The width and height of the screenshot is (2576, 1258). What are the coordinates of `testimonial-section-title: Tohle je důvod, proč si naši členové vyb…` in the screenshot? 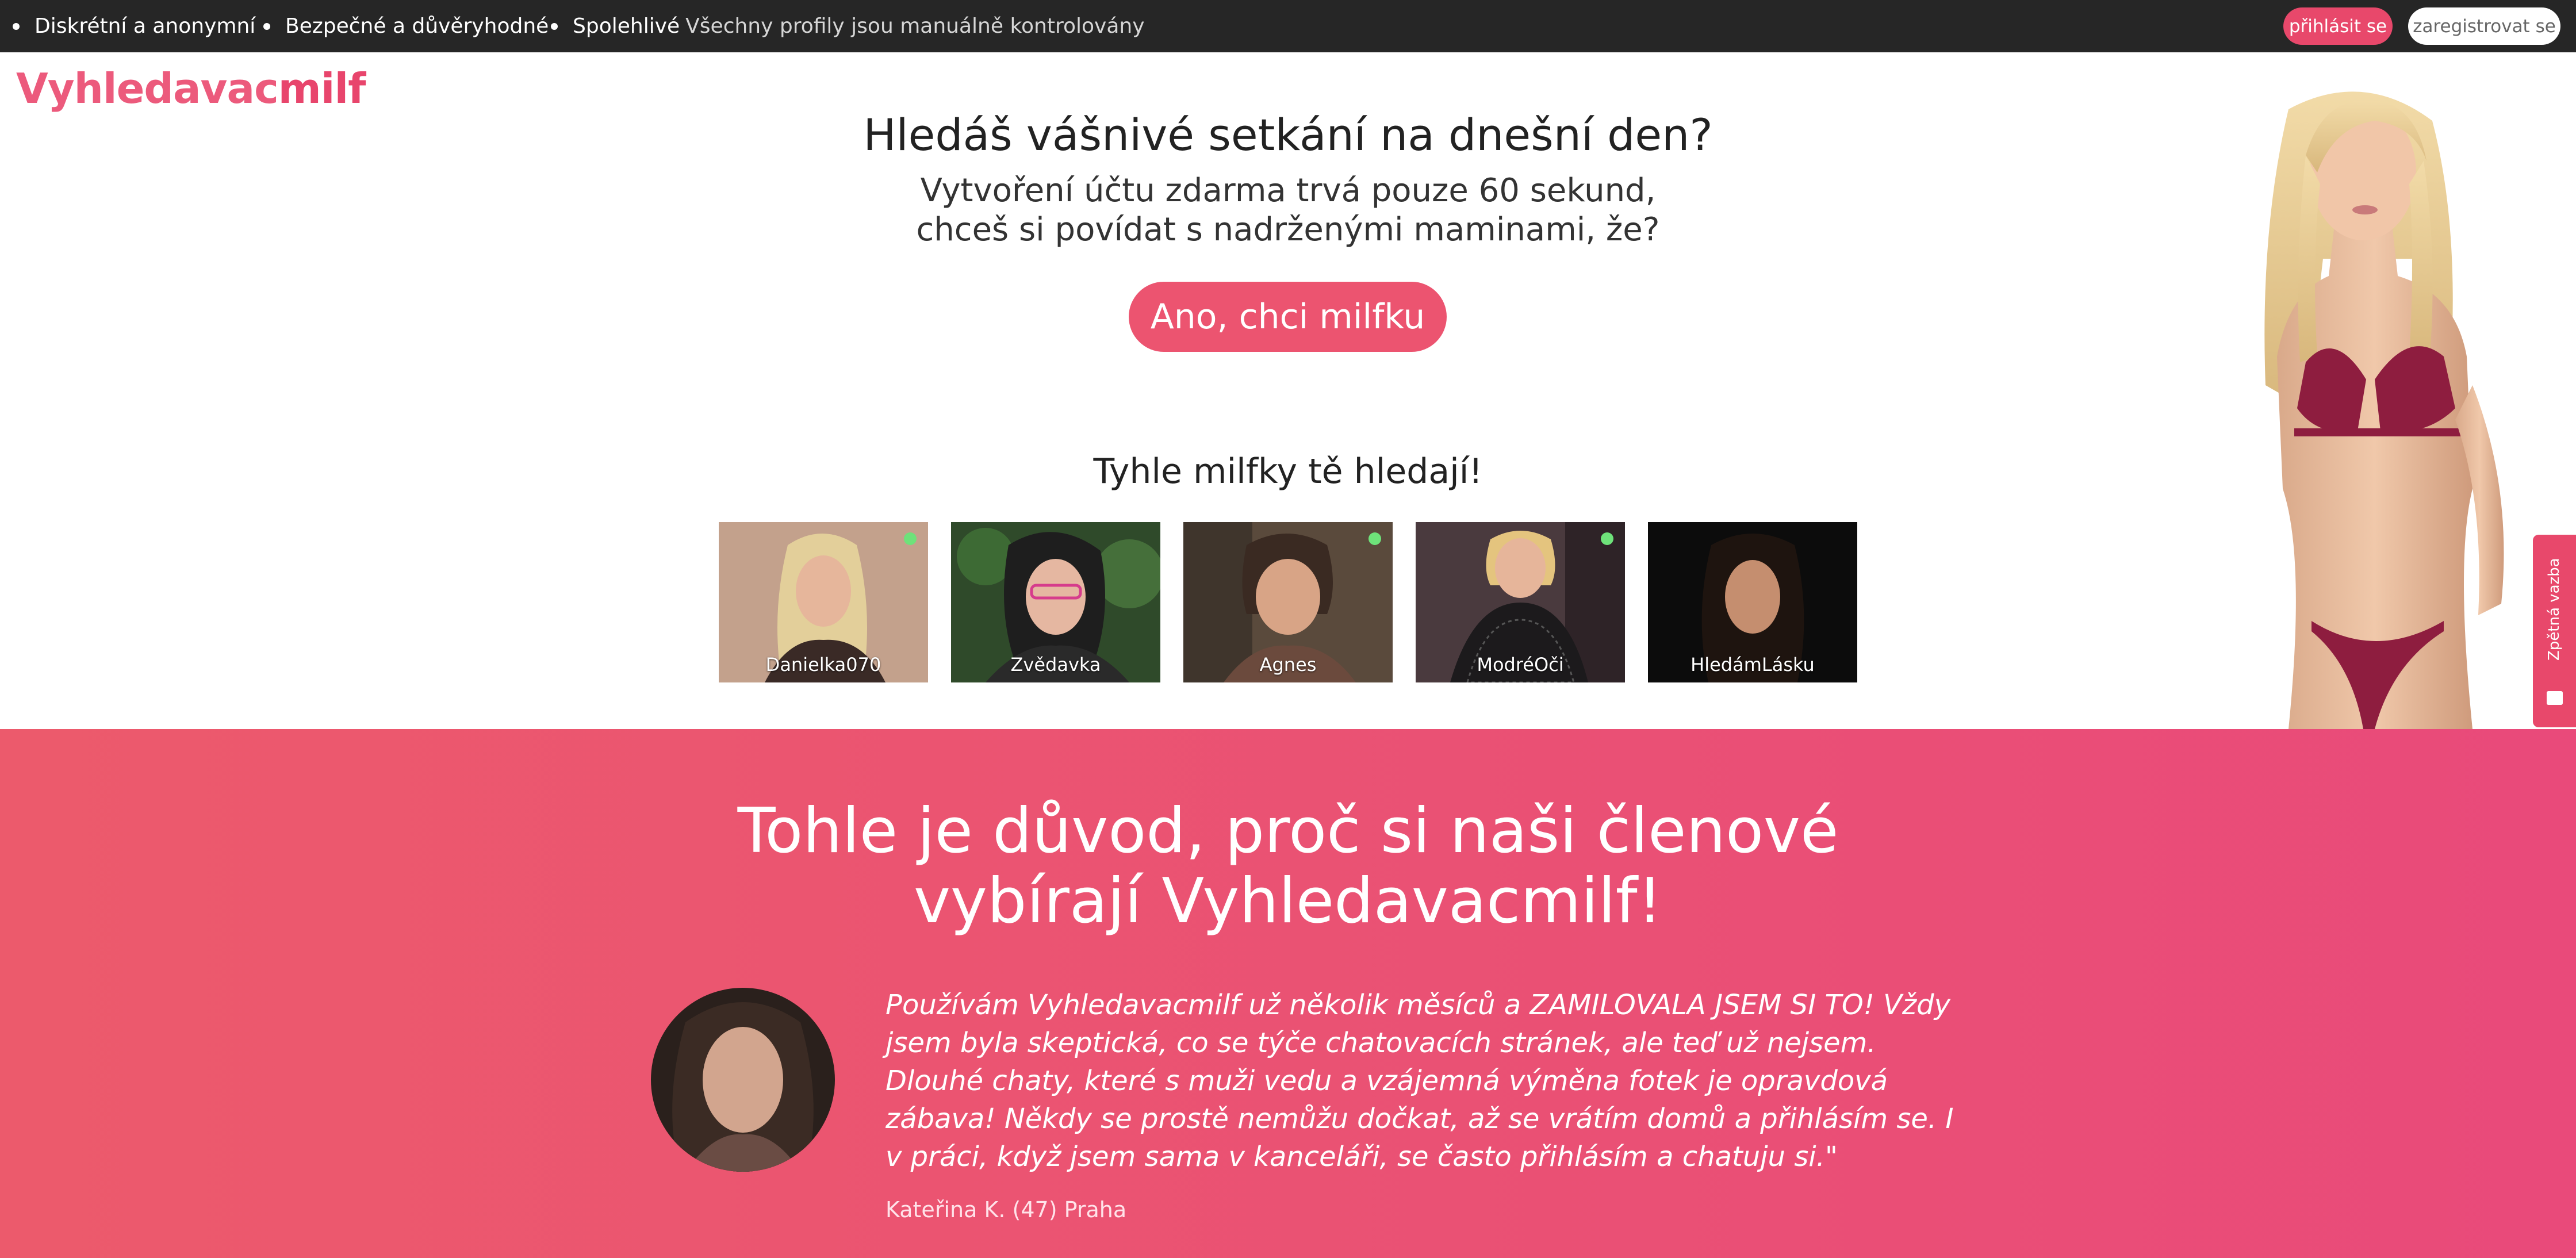 It's located at (1288, 866).